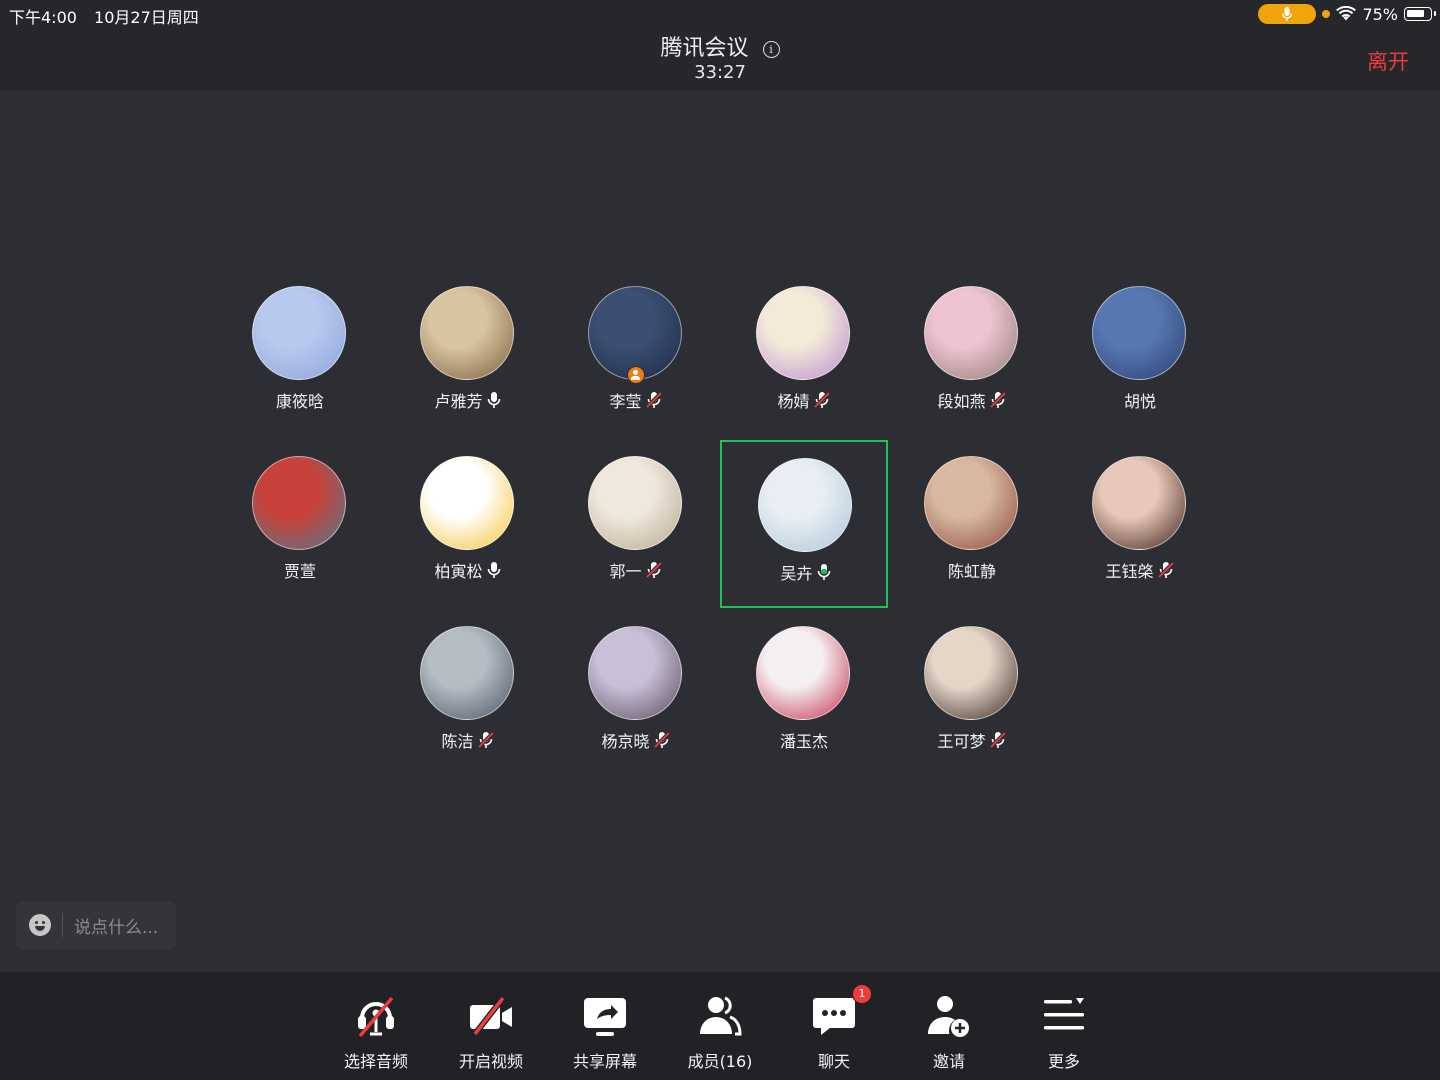 Image resolution: width=1440 pixels, height=1080 pixels. What do you see at coordinates (804, 694) in the screenshot?
I see `participant-tile: 潘玉杰` at bounding box center [804, 694].